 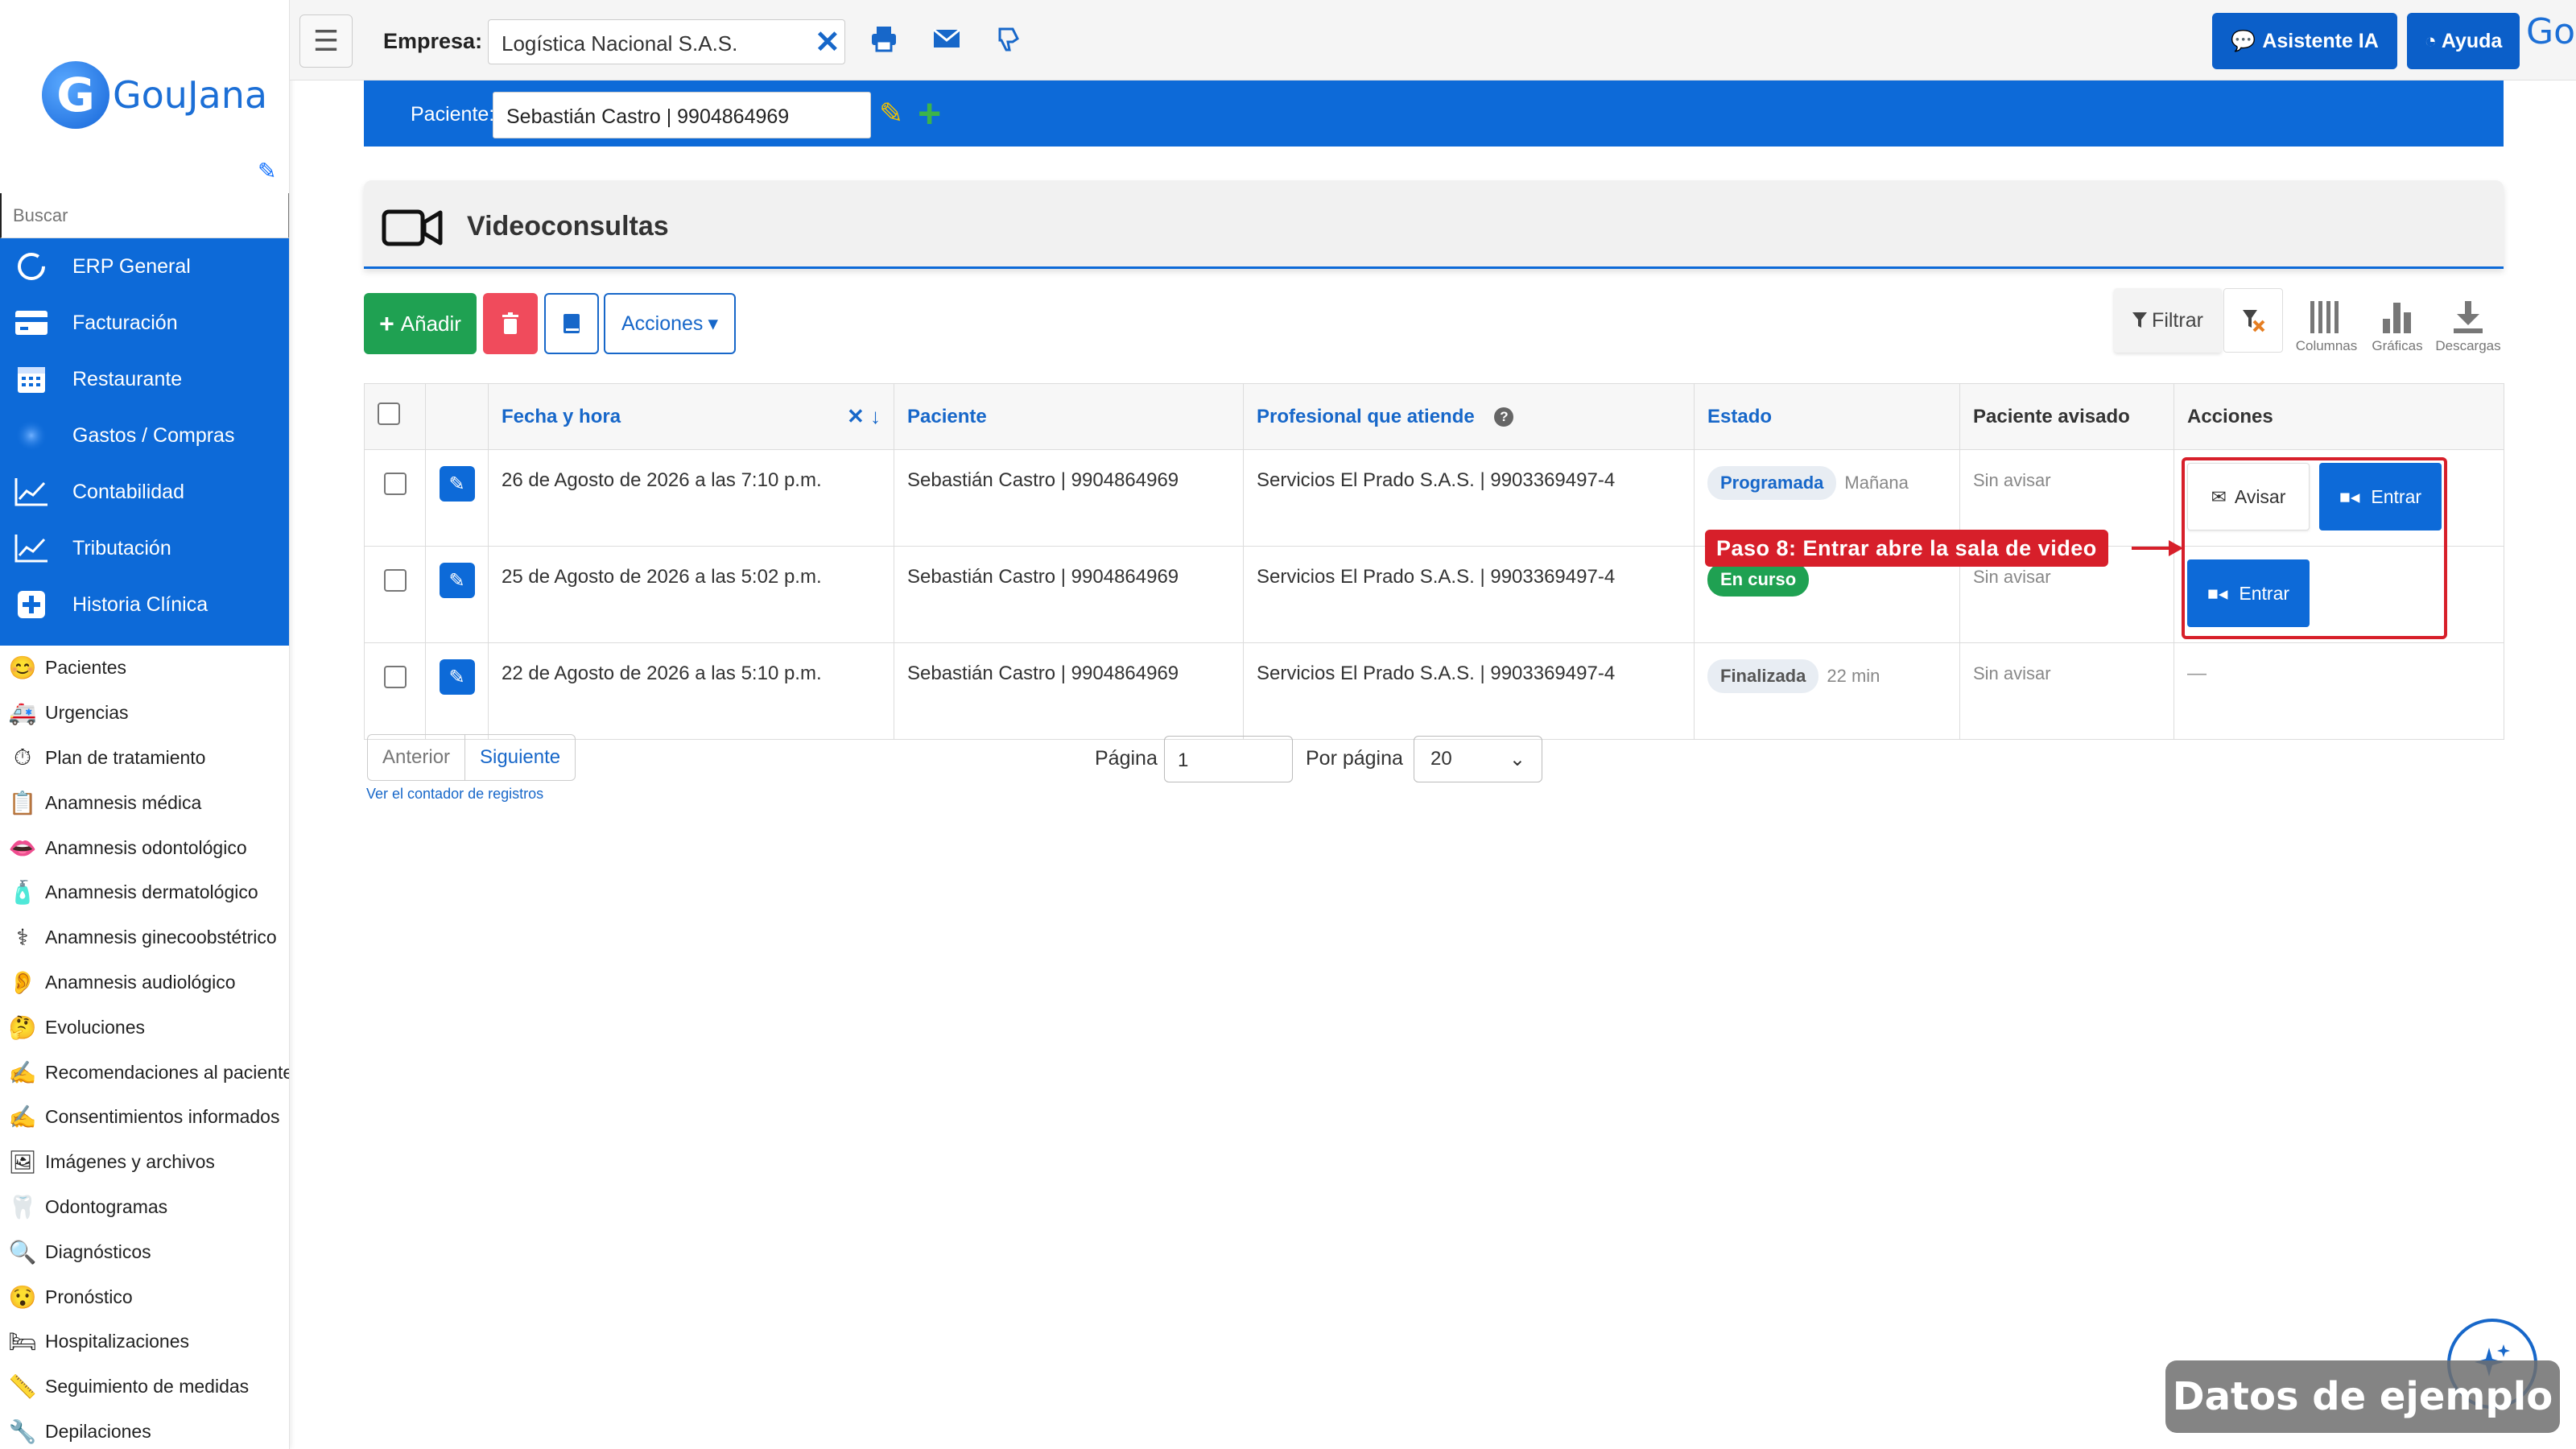 What do you see at coordinates (950, 42) in the screenshot?
I see `envelope-icon` at bounding box center [950, 42].